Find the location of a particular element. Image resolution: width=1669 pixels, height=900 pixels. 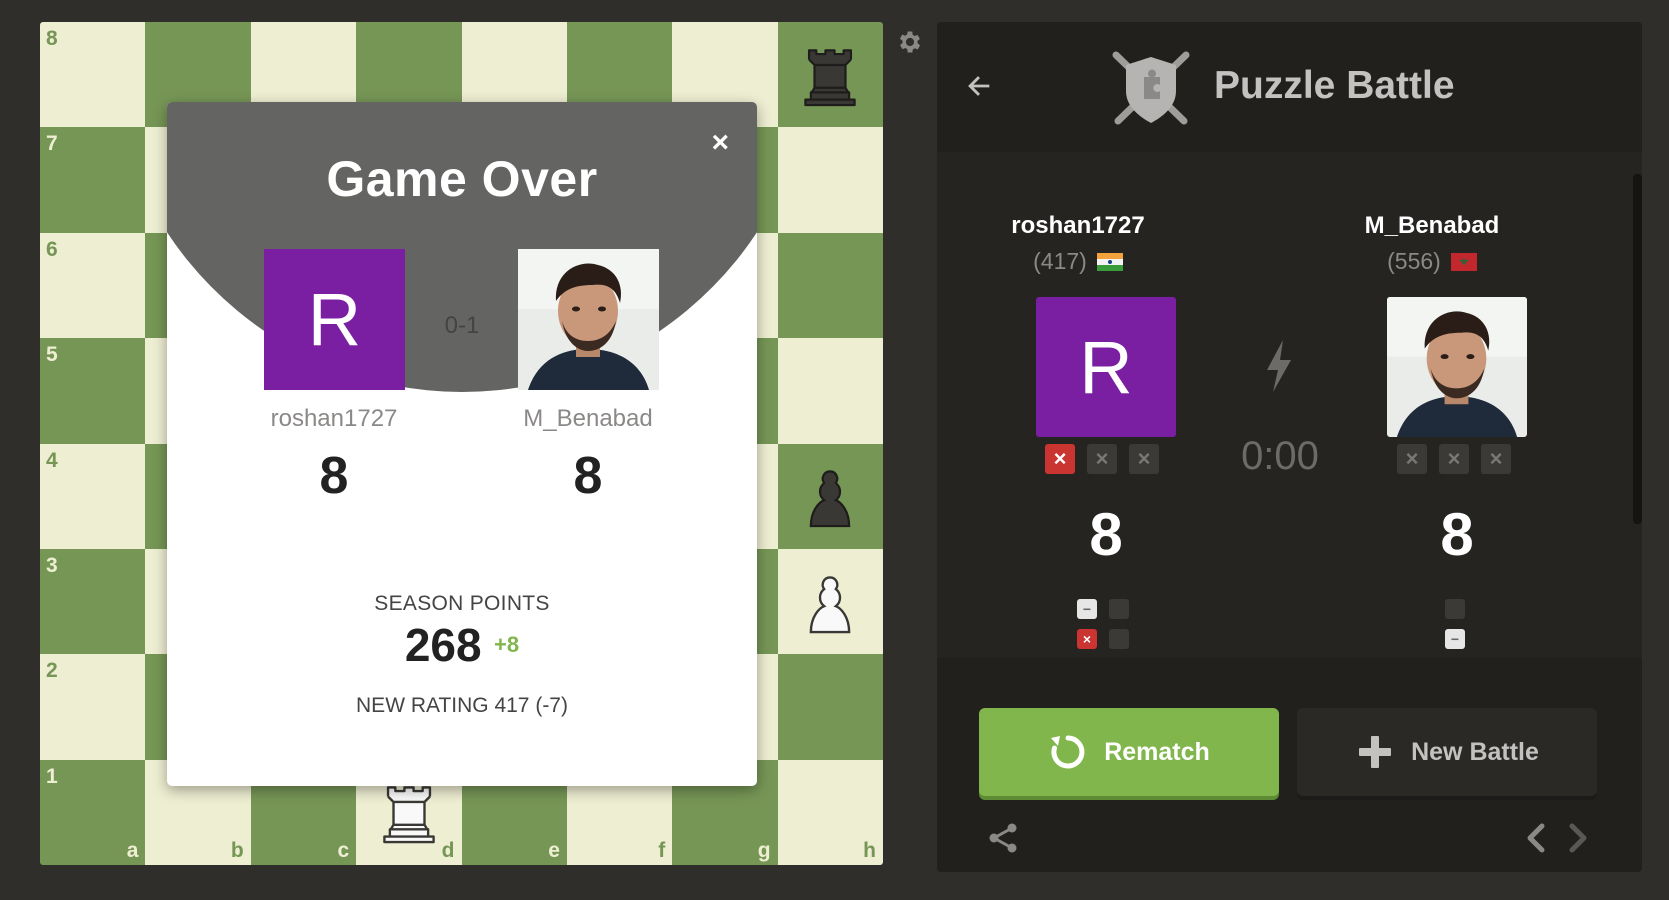

black-pawn-piece is located at coordinates (830, 496).